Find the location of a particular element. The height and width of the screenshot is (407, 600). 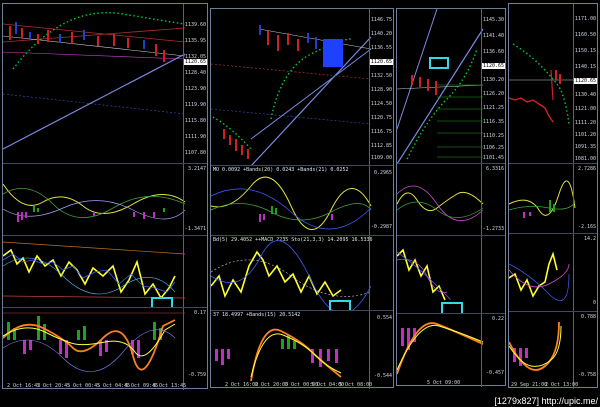

price-tick: 1111.20 is located at coordinates (585, 123).